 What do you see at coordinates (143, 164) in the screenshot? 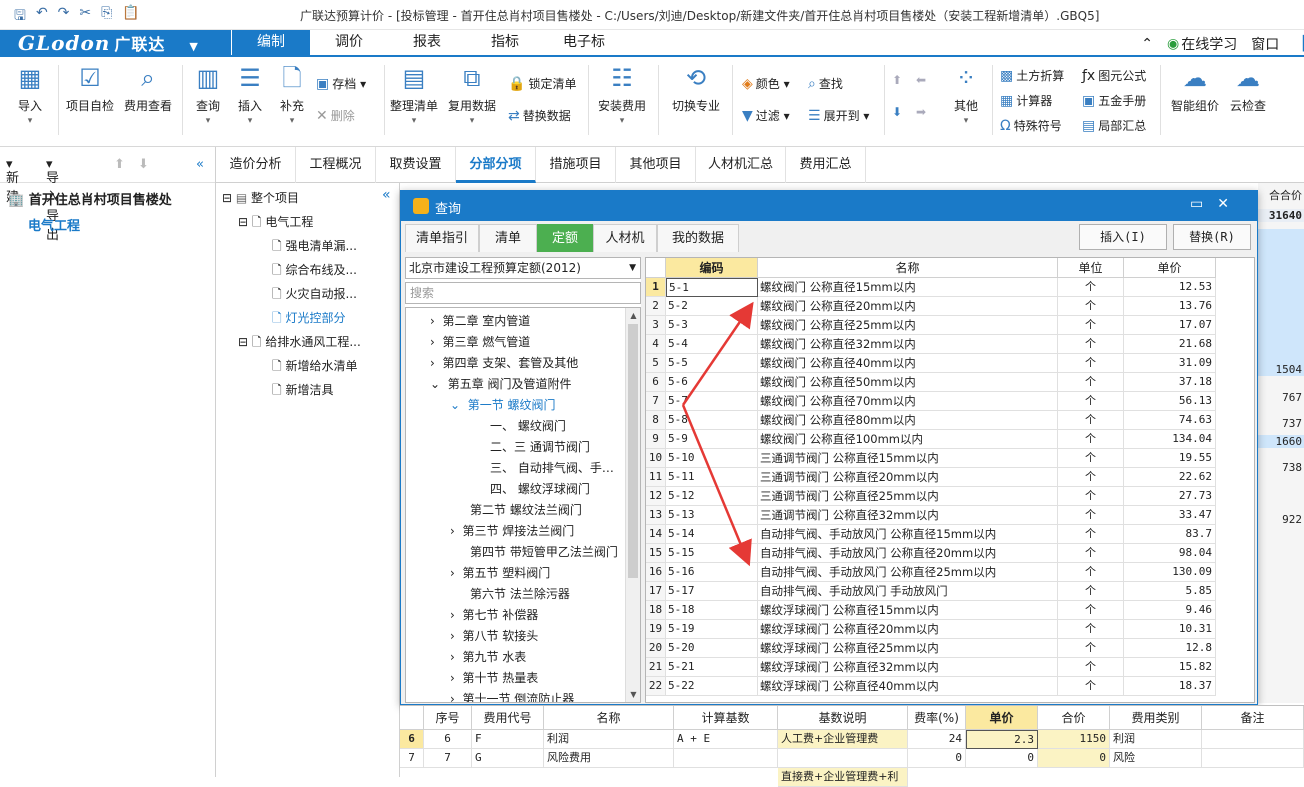
I see `arrow-down-icon: ⬇` at bounding box center [143, 164].